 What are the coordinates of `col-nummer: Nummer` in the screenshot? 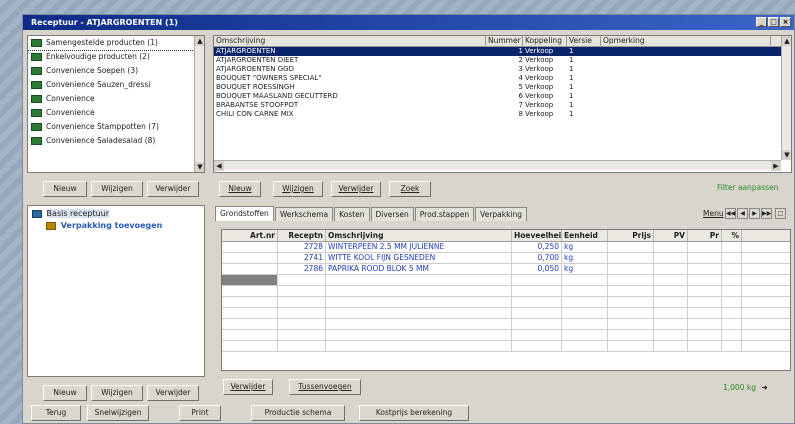 It's located at (504, 41).